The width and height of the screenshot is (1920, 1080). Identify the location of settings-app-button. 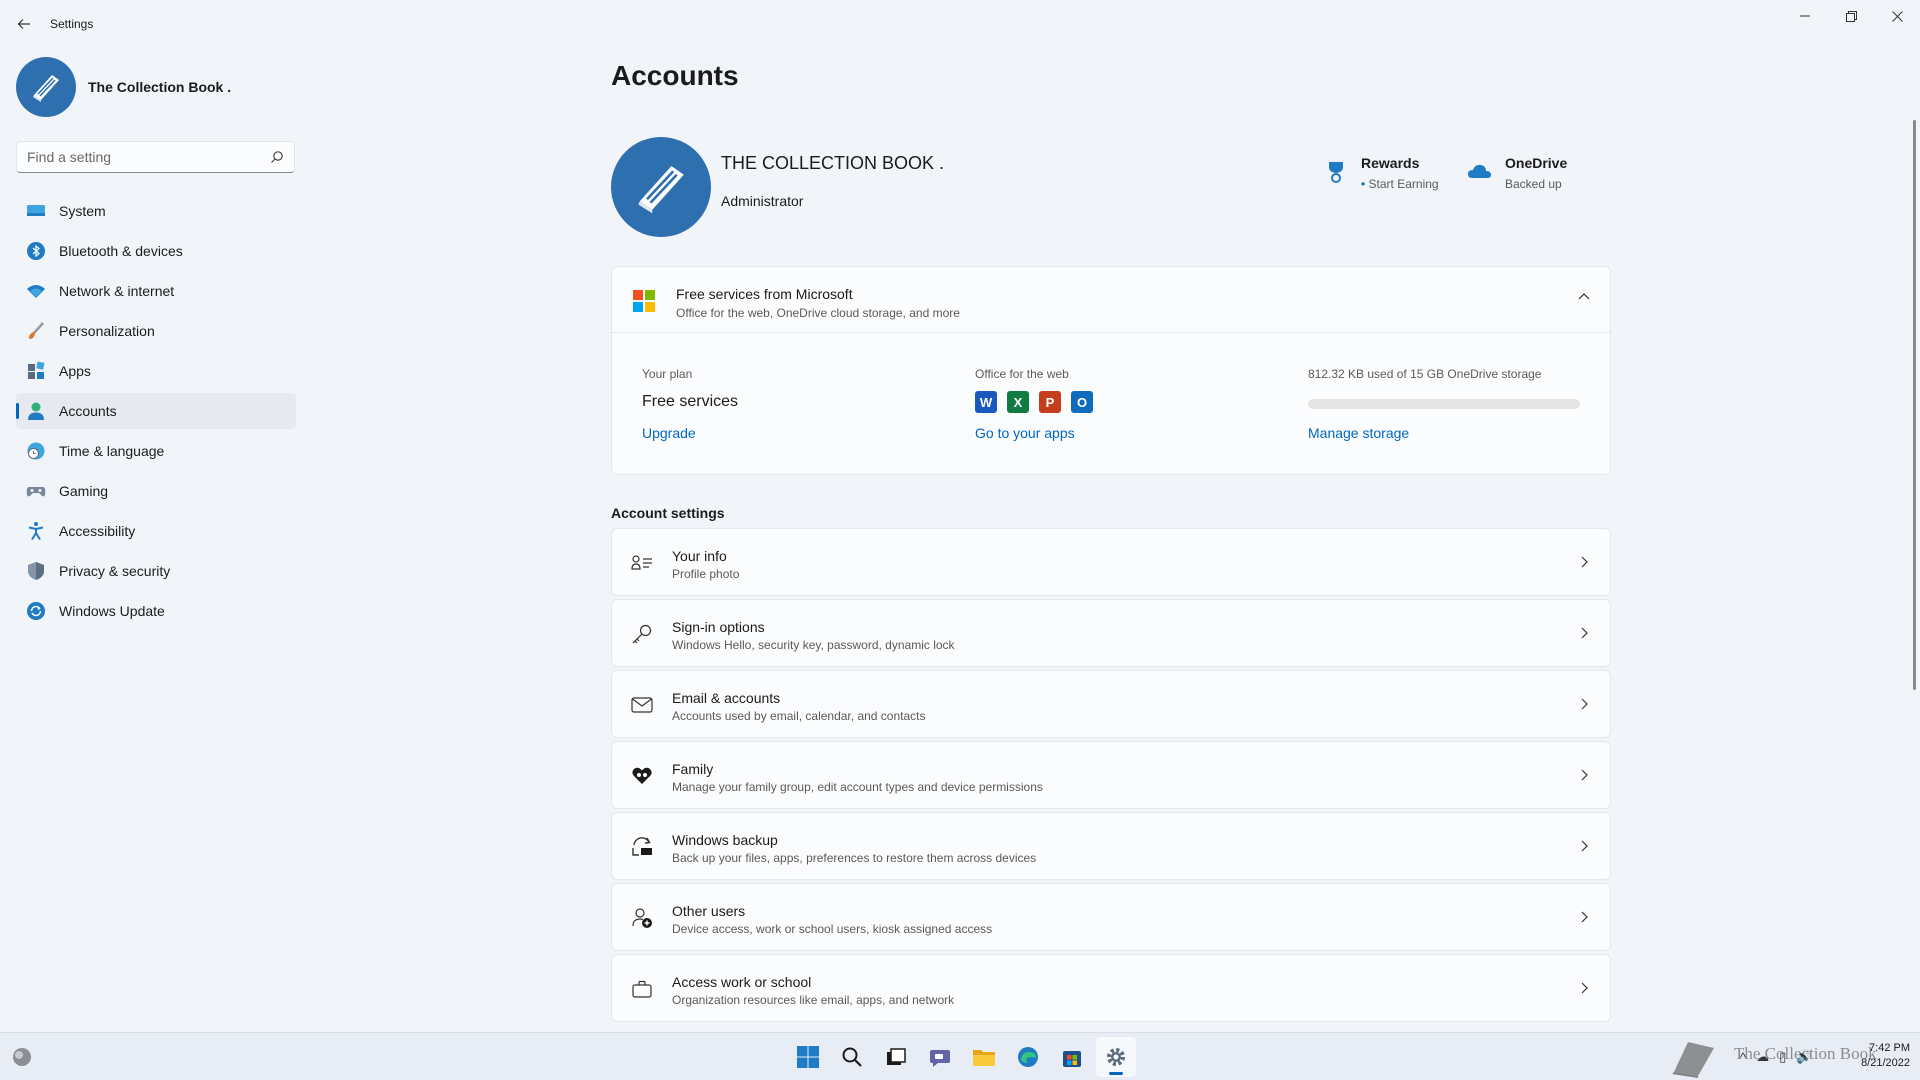
(1116, 1057).